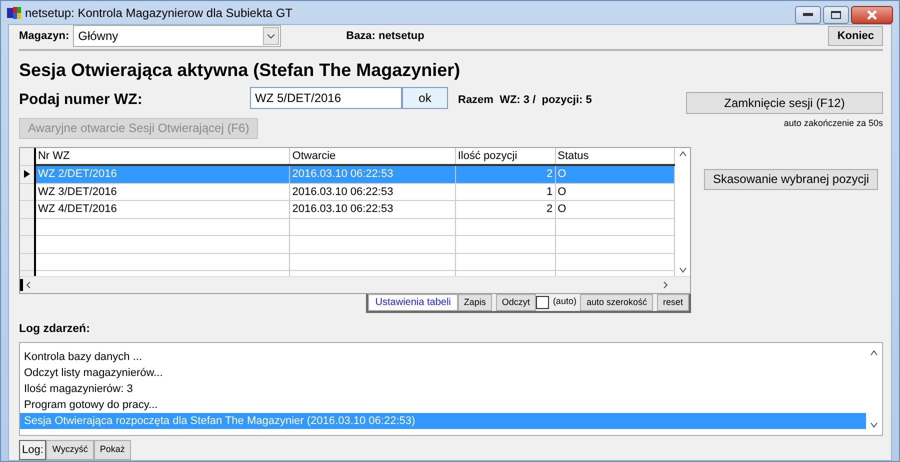  I want to click on maximize-button, so click(836, 15).